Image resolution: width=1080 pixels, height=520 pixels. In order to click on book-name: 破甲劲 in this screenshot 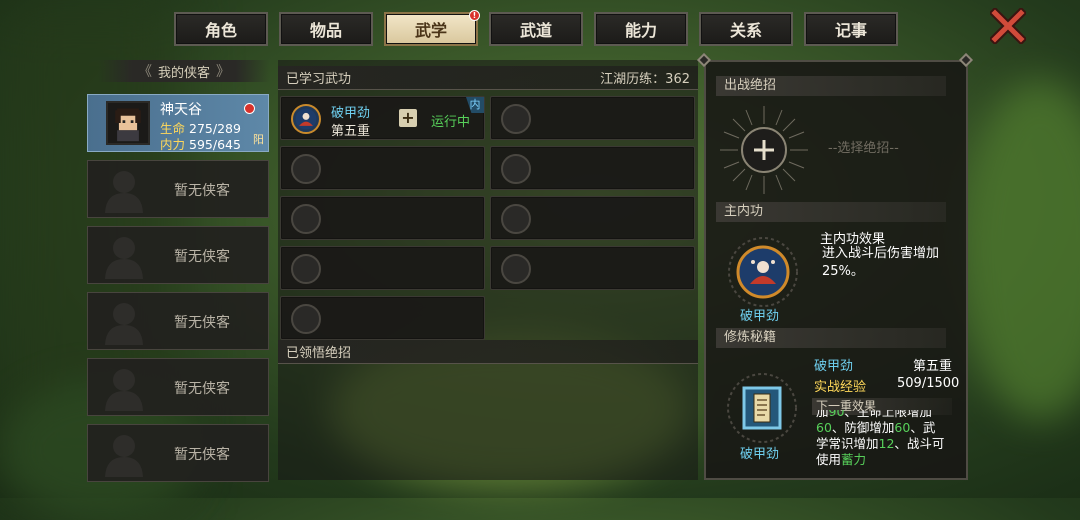, I will do `click(760, 454)`.